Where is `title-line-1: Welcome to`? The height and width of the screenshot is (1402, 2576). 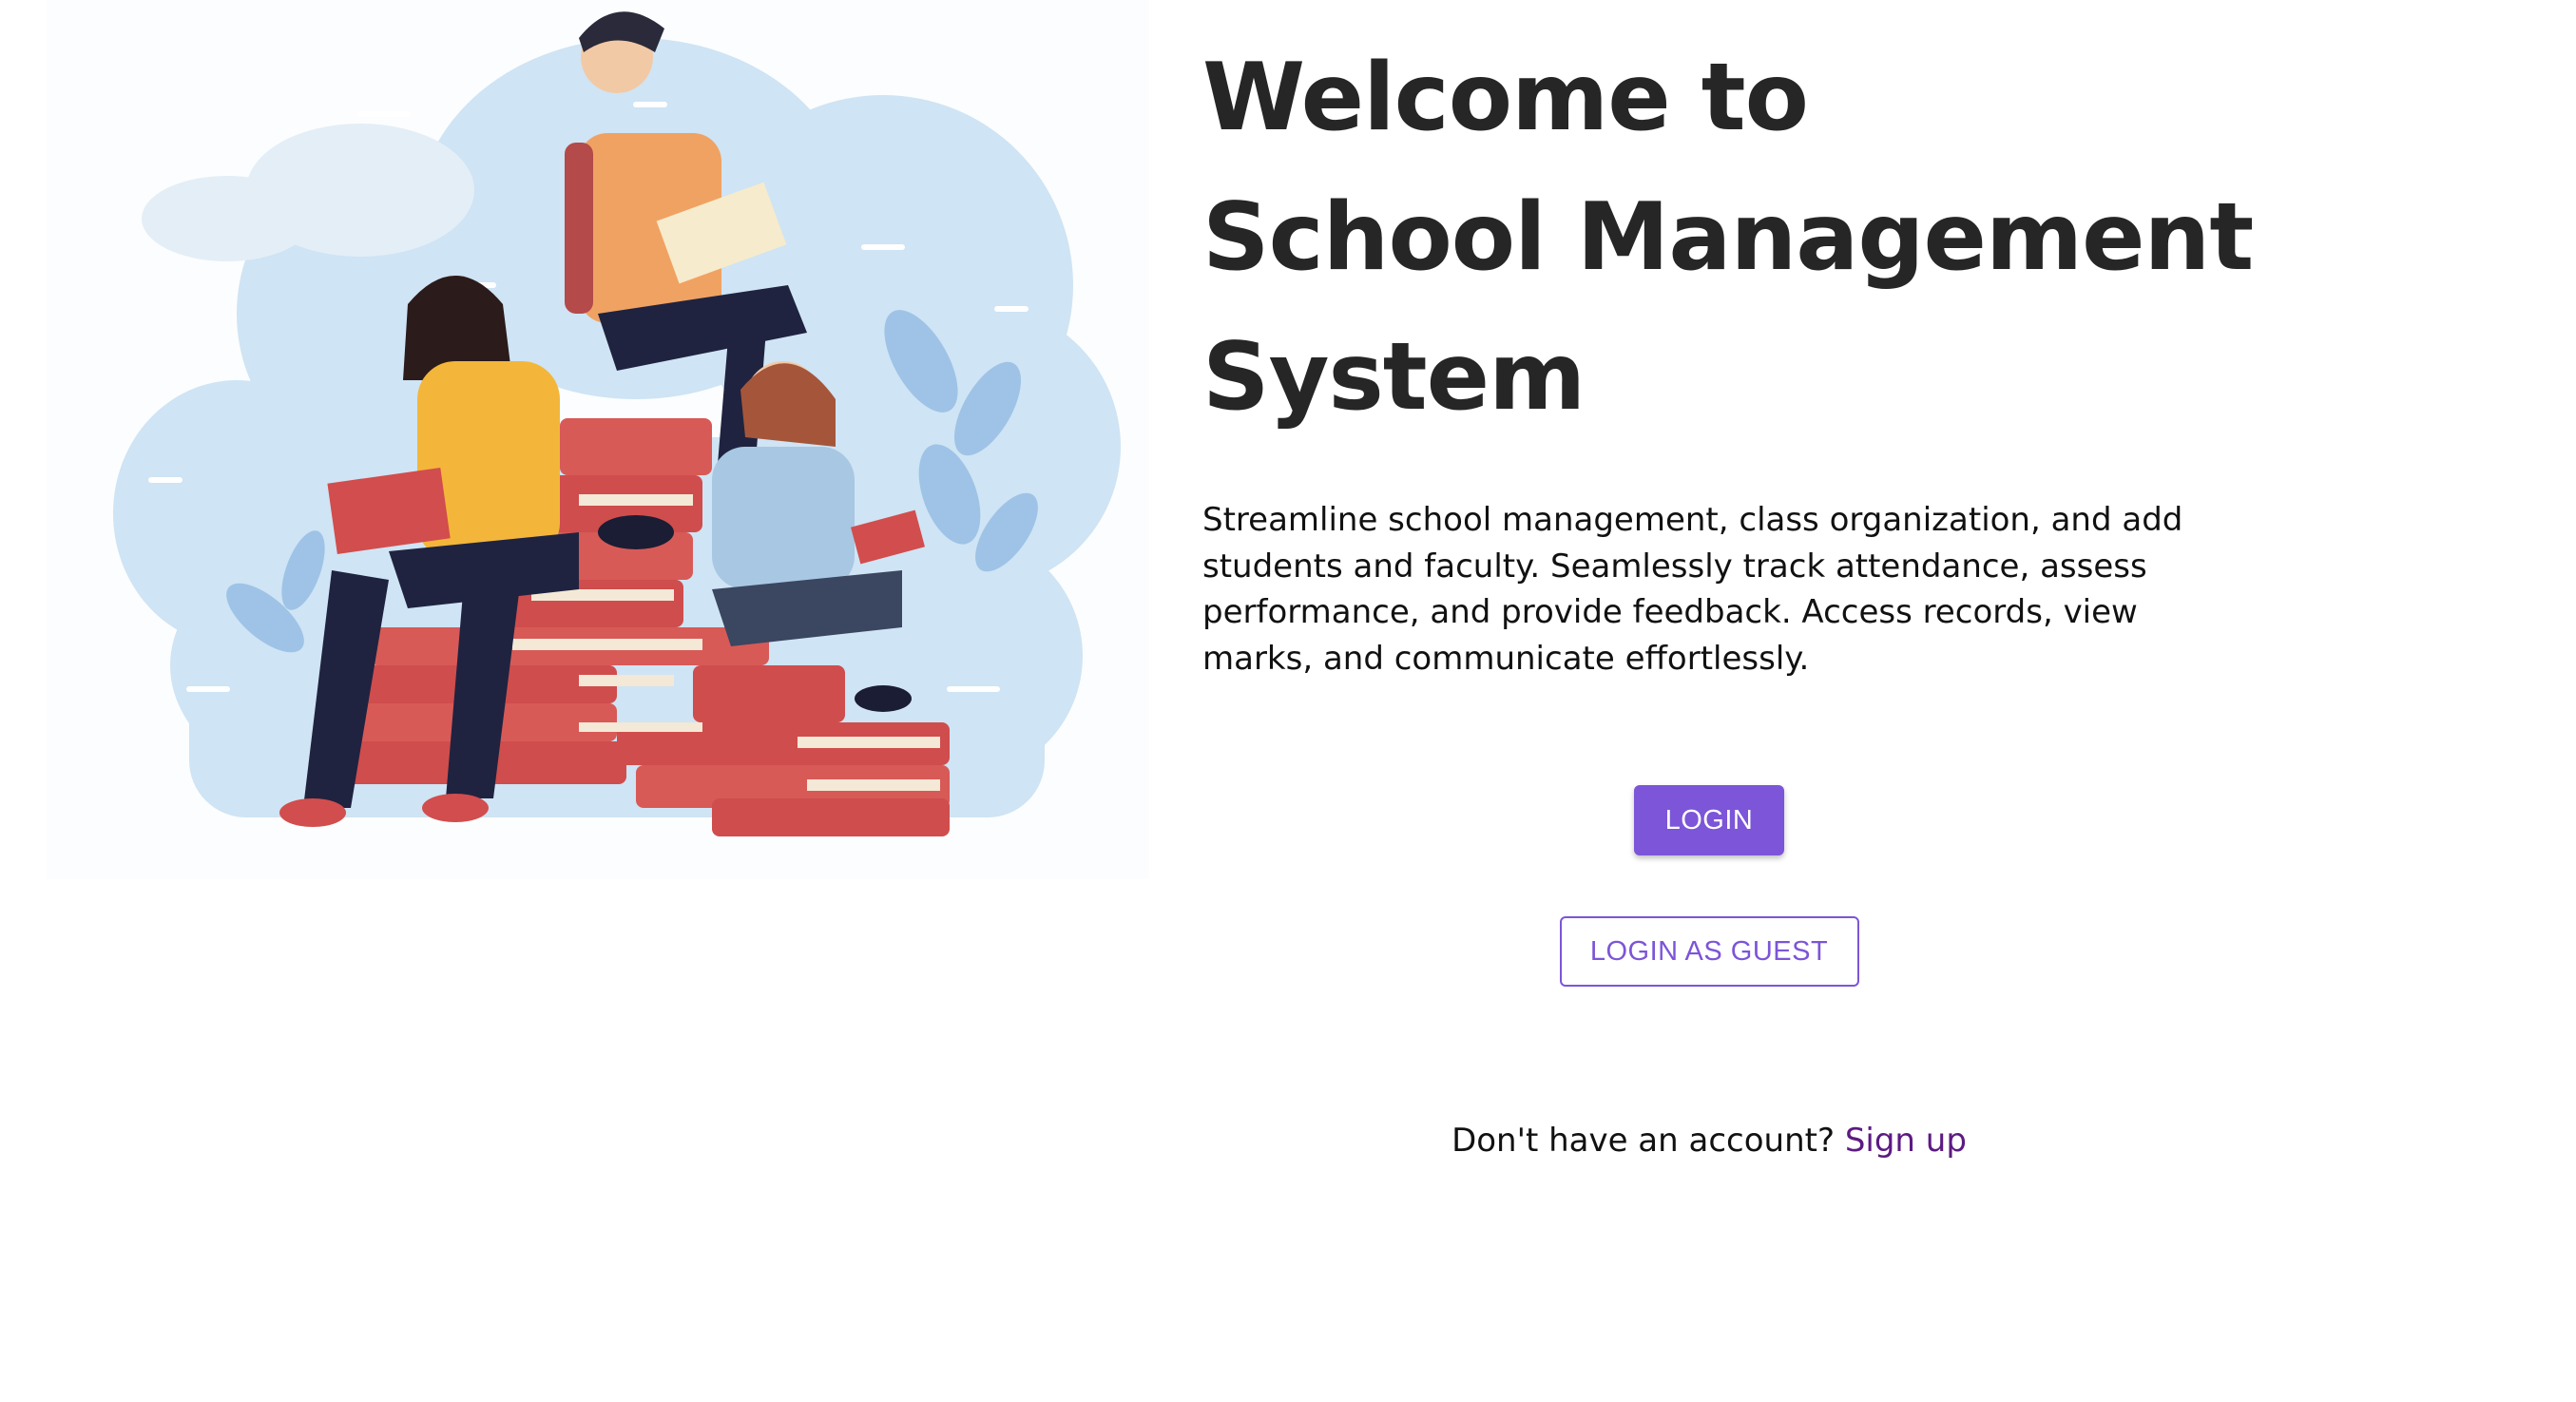 title-line-1: Welcome to is located at coordinates (1505, 98).